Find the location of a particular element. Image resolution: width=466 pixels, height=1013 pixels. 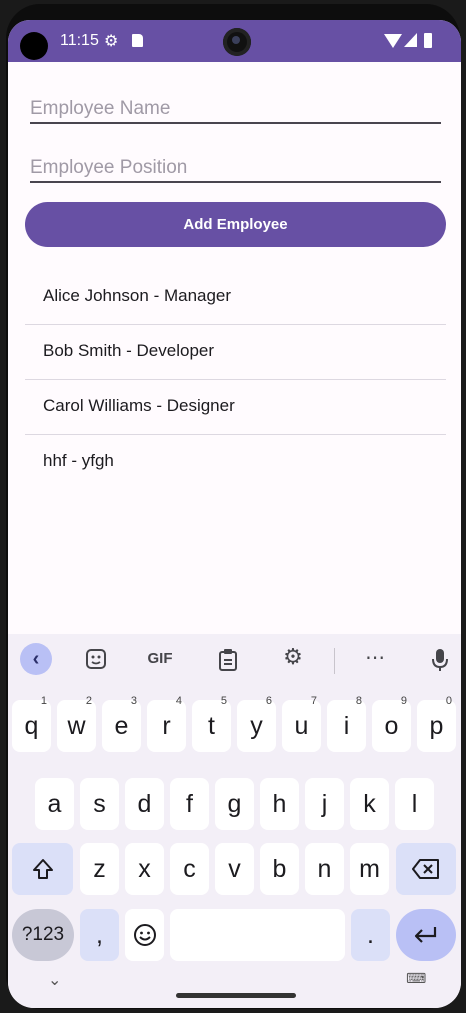

key-e: e3 is located at coordinates (121, 723).